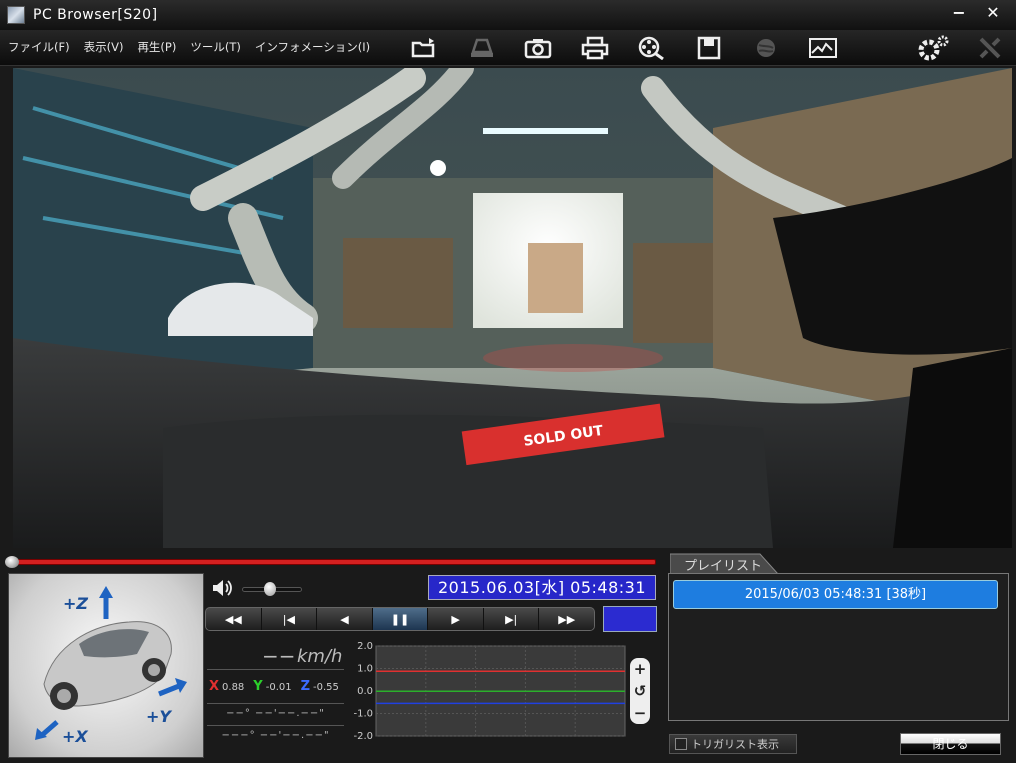  I want to click on menu-view: 表示(V), so click(104, 47).